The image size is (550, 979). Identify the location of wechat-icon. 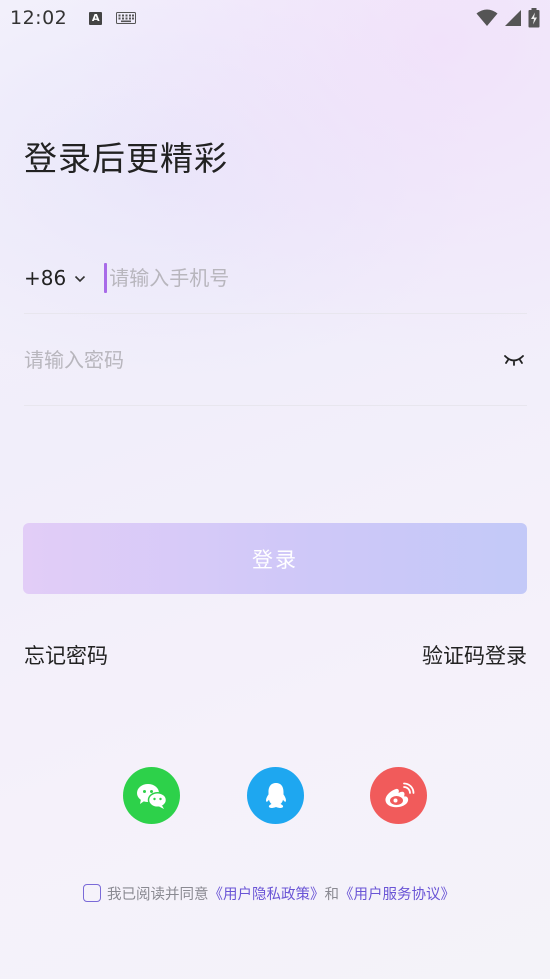
(151, 796).